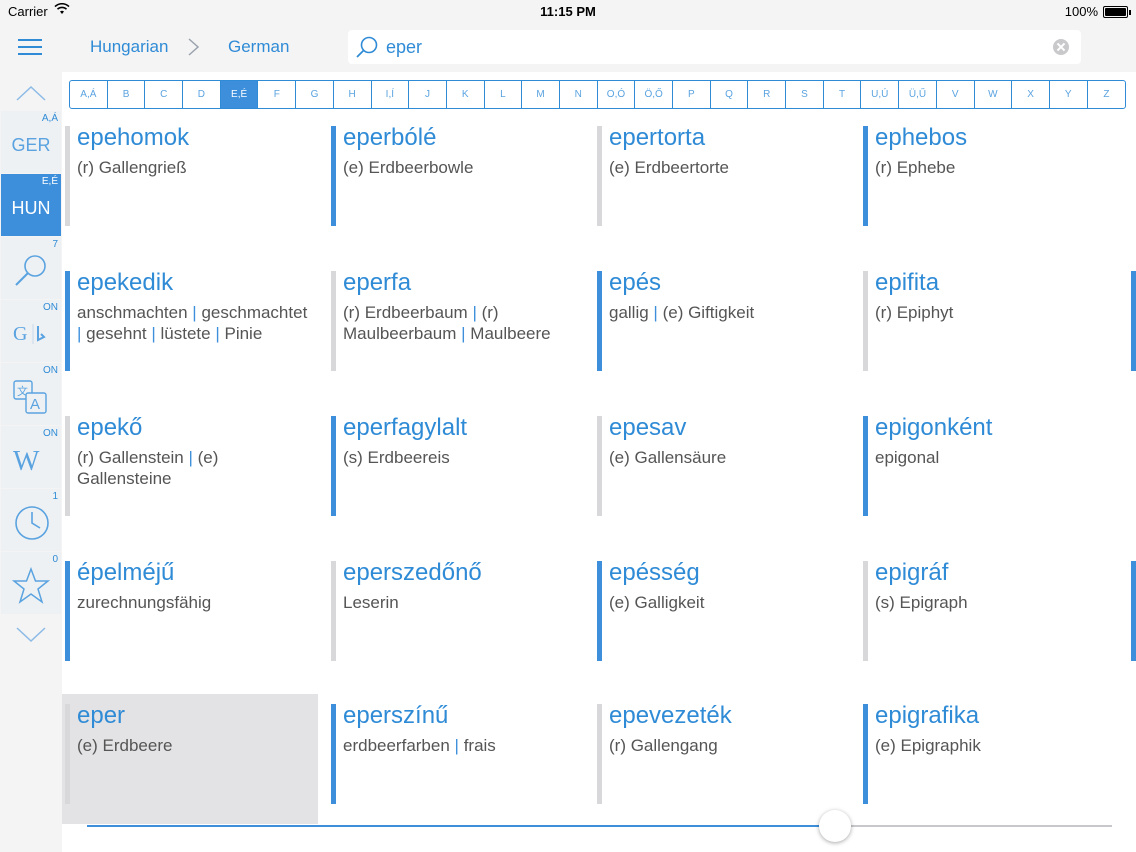 This screenshot has width=1136, height=852. I want to click on top-bar: Hungarian German eper, so click(568, 48).